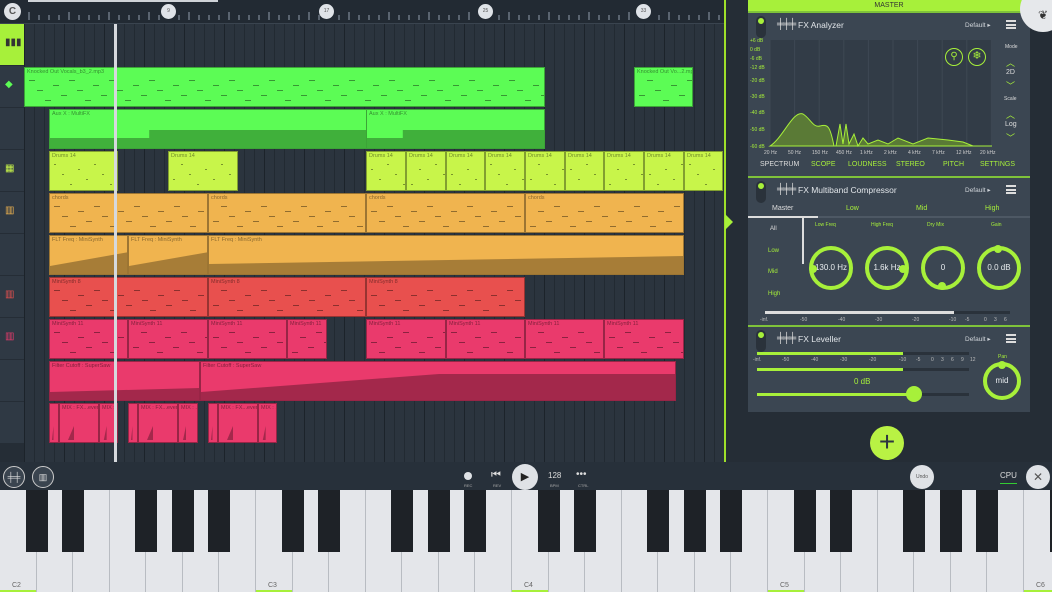 This screenshot has width=1052, height=592. What do you see at coordinates (468, 476) in the screenshot?
I see `record-button` at bounding box center [468, 476].